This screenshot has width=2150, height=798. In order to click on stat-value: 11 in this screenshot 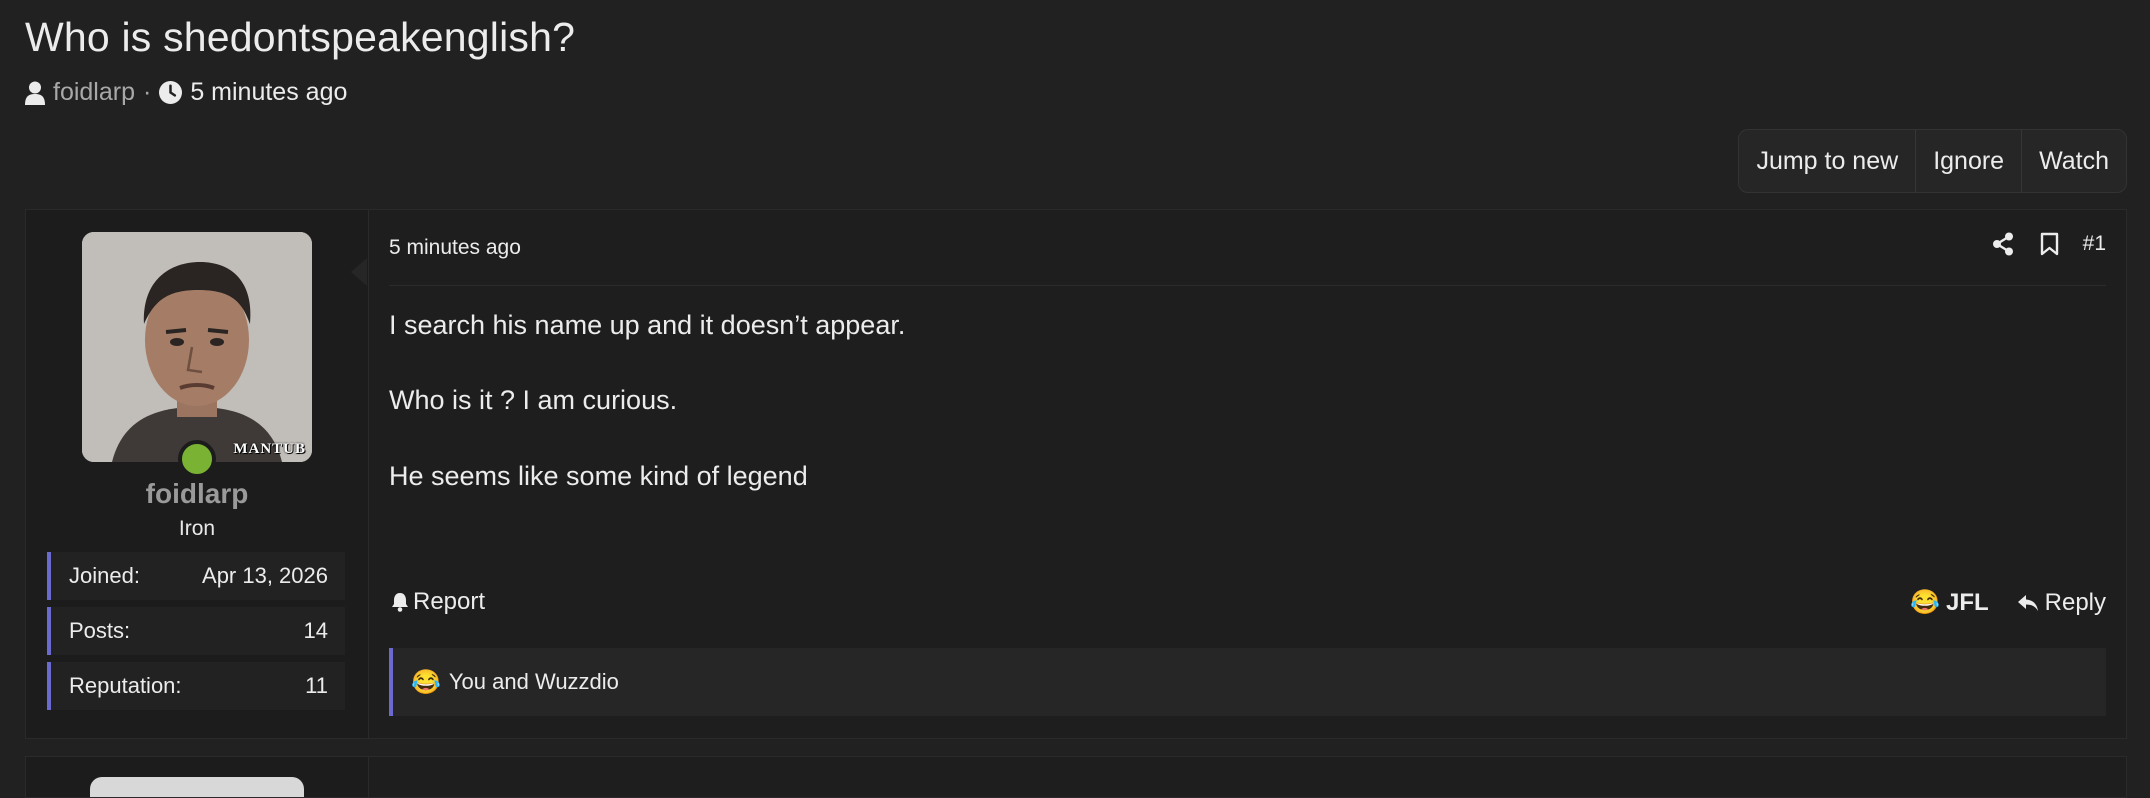, I will do `click(316, 685)`.